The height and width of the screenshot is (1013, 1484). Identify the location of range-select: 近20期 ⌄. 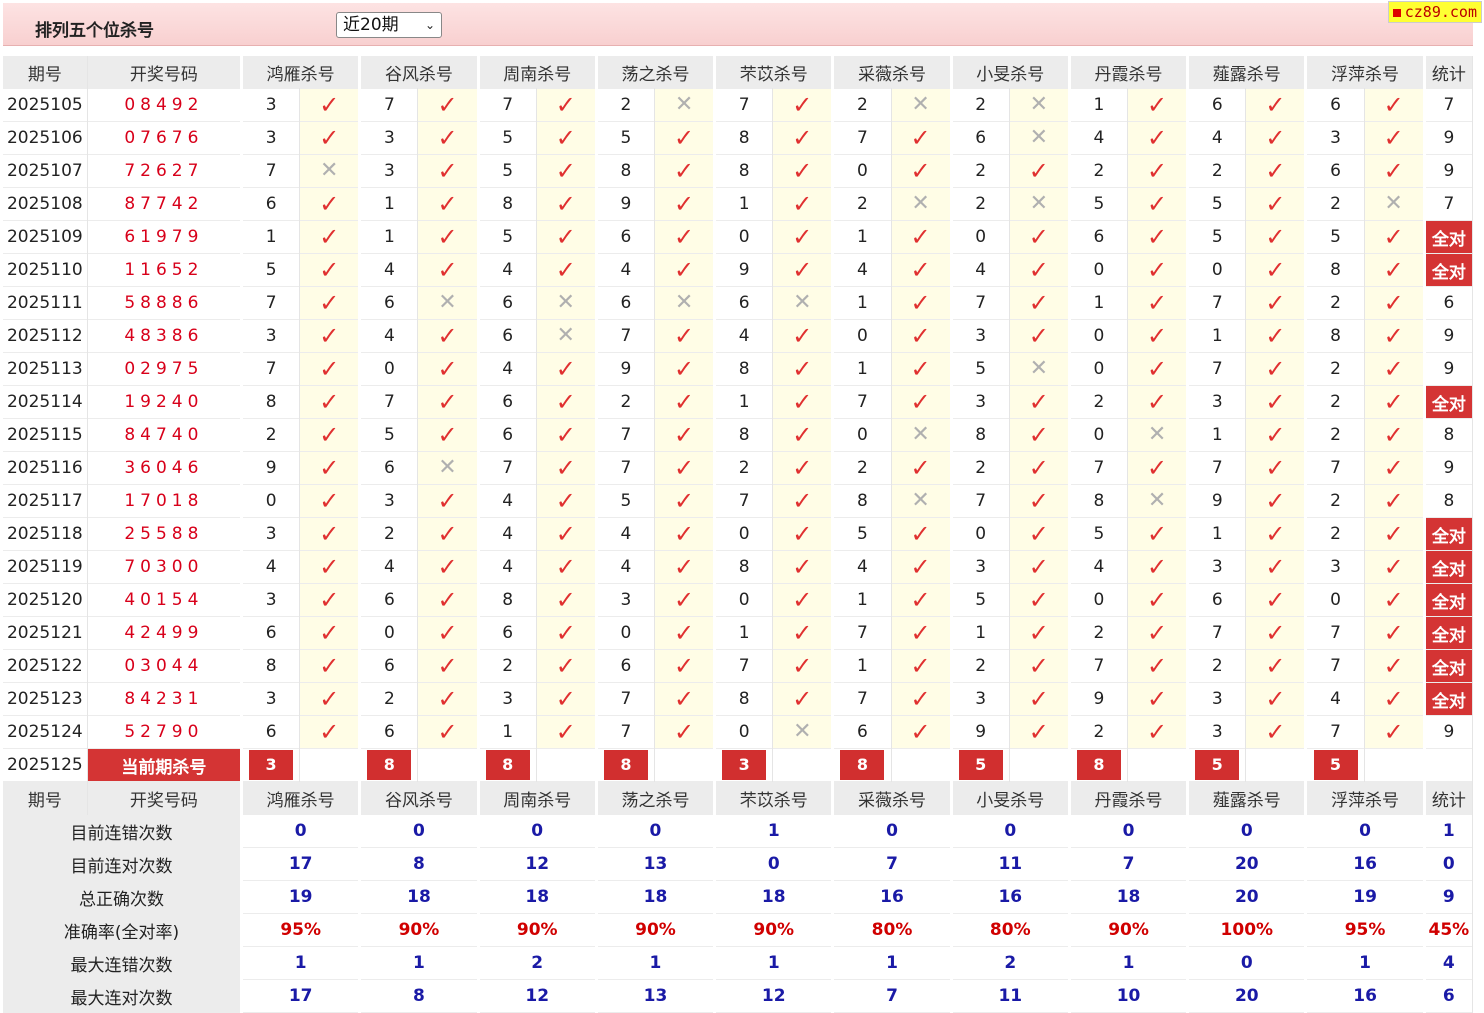
(389, 25).